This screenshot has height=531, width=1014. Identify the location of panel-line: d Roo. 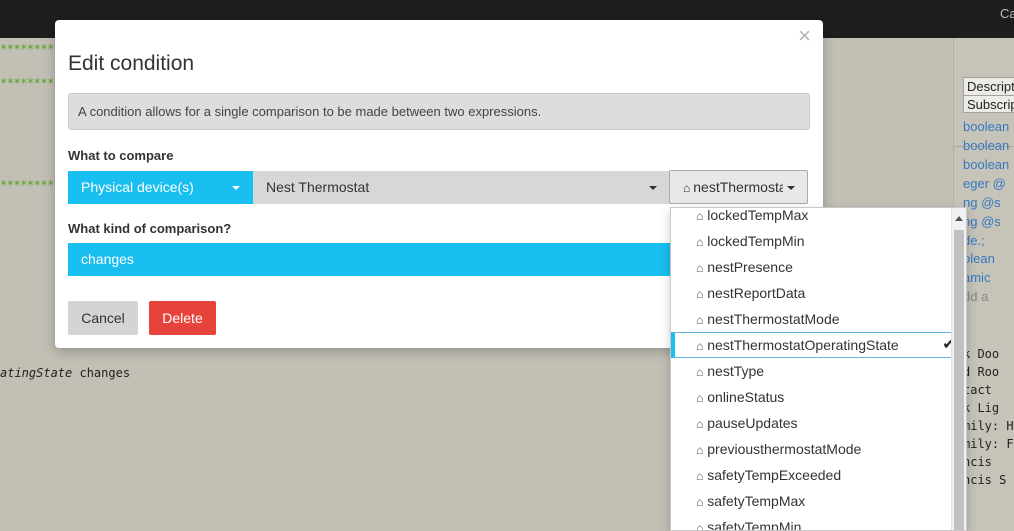
(981, 372).